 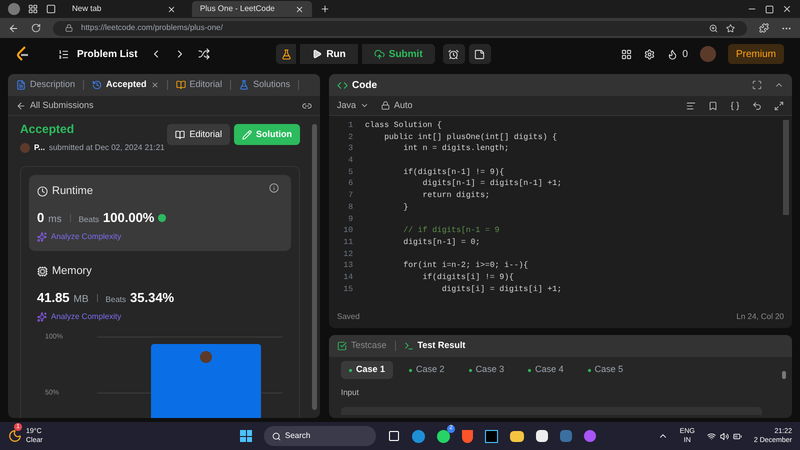 What do you see at coordinates (325, 9) in the screenshot?
I see `new-tab-icon` at bounding box center [325, 9].